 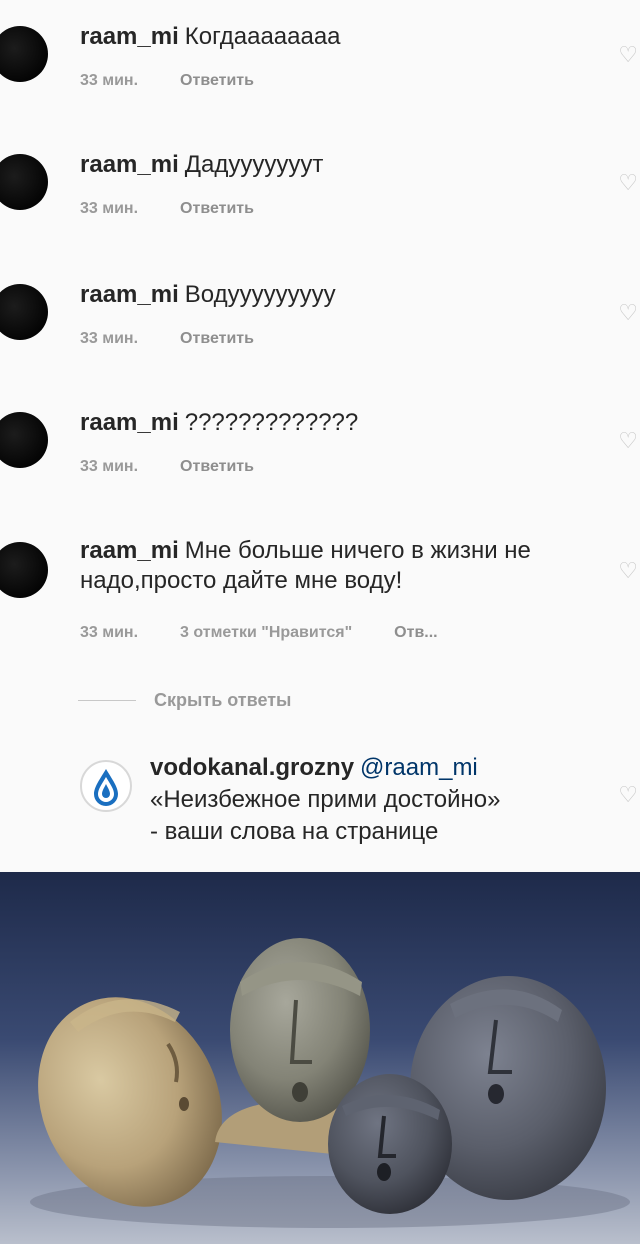 What do you see at coordinates (271, 422) in the screenshot?
I see `comment-body: ?????????????` at bounding box center [271, 422].